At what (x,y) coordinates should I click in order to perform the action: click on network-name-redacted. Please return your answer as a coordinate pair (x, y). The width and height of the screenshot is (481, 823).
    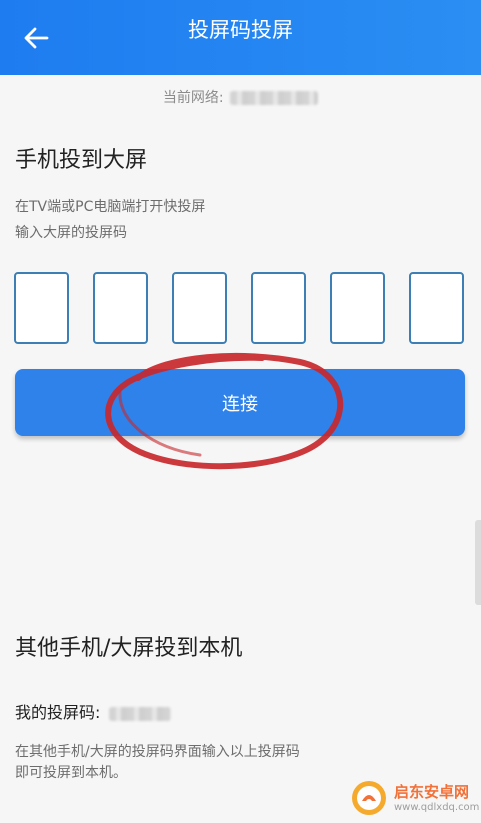
    Looking at the image, I should click on (274, 98).